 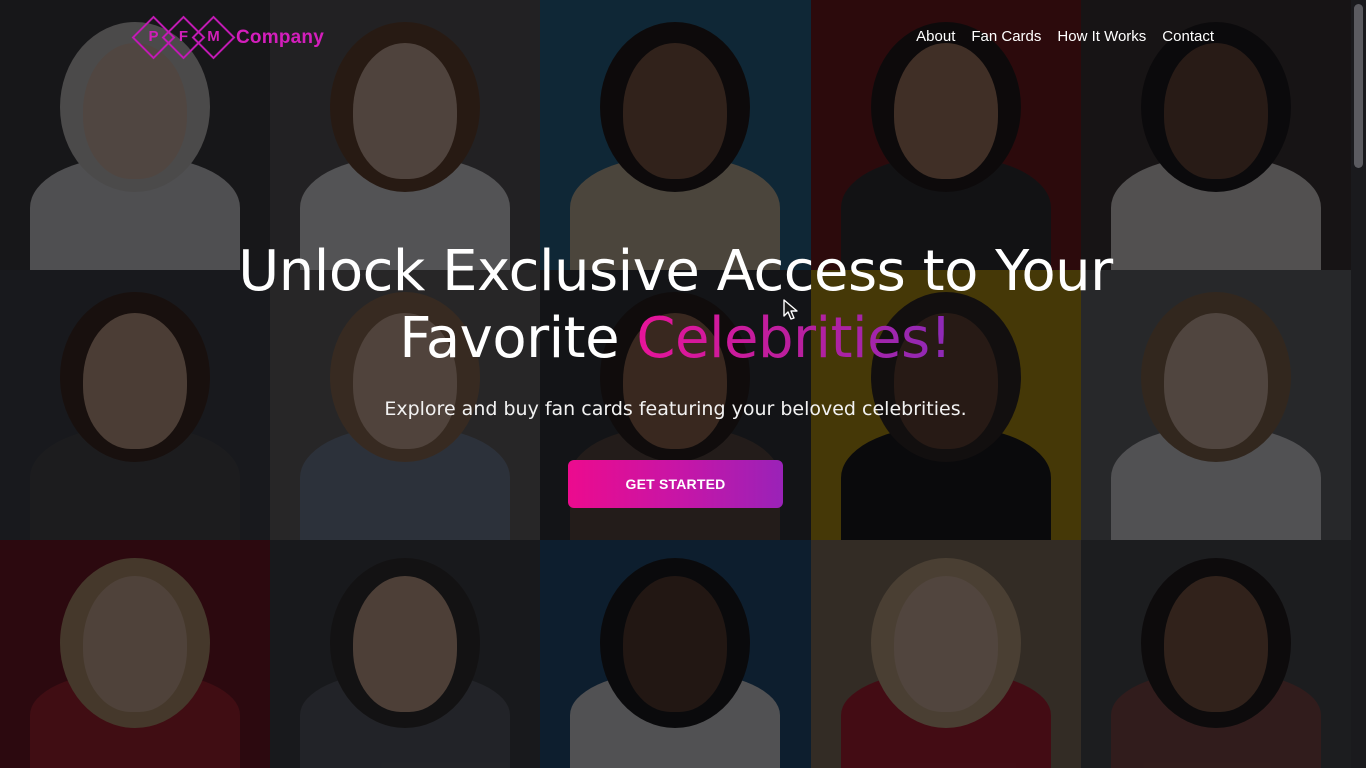 I want to click on hero-title-line1: Unlock Exclusive Access to Your, so click(x=675, y=271).